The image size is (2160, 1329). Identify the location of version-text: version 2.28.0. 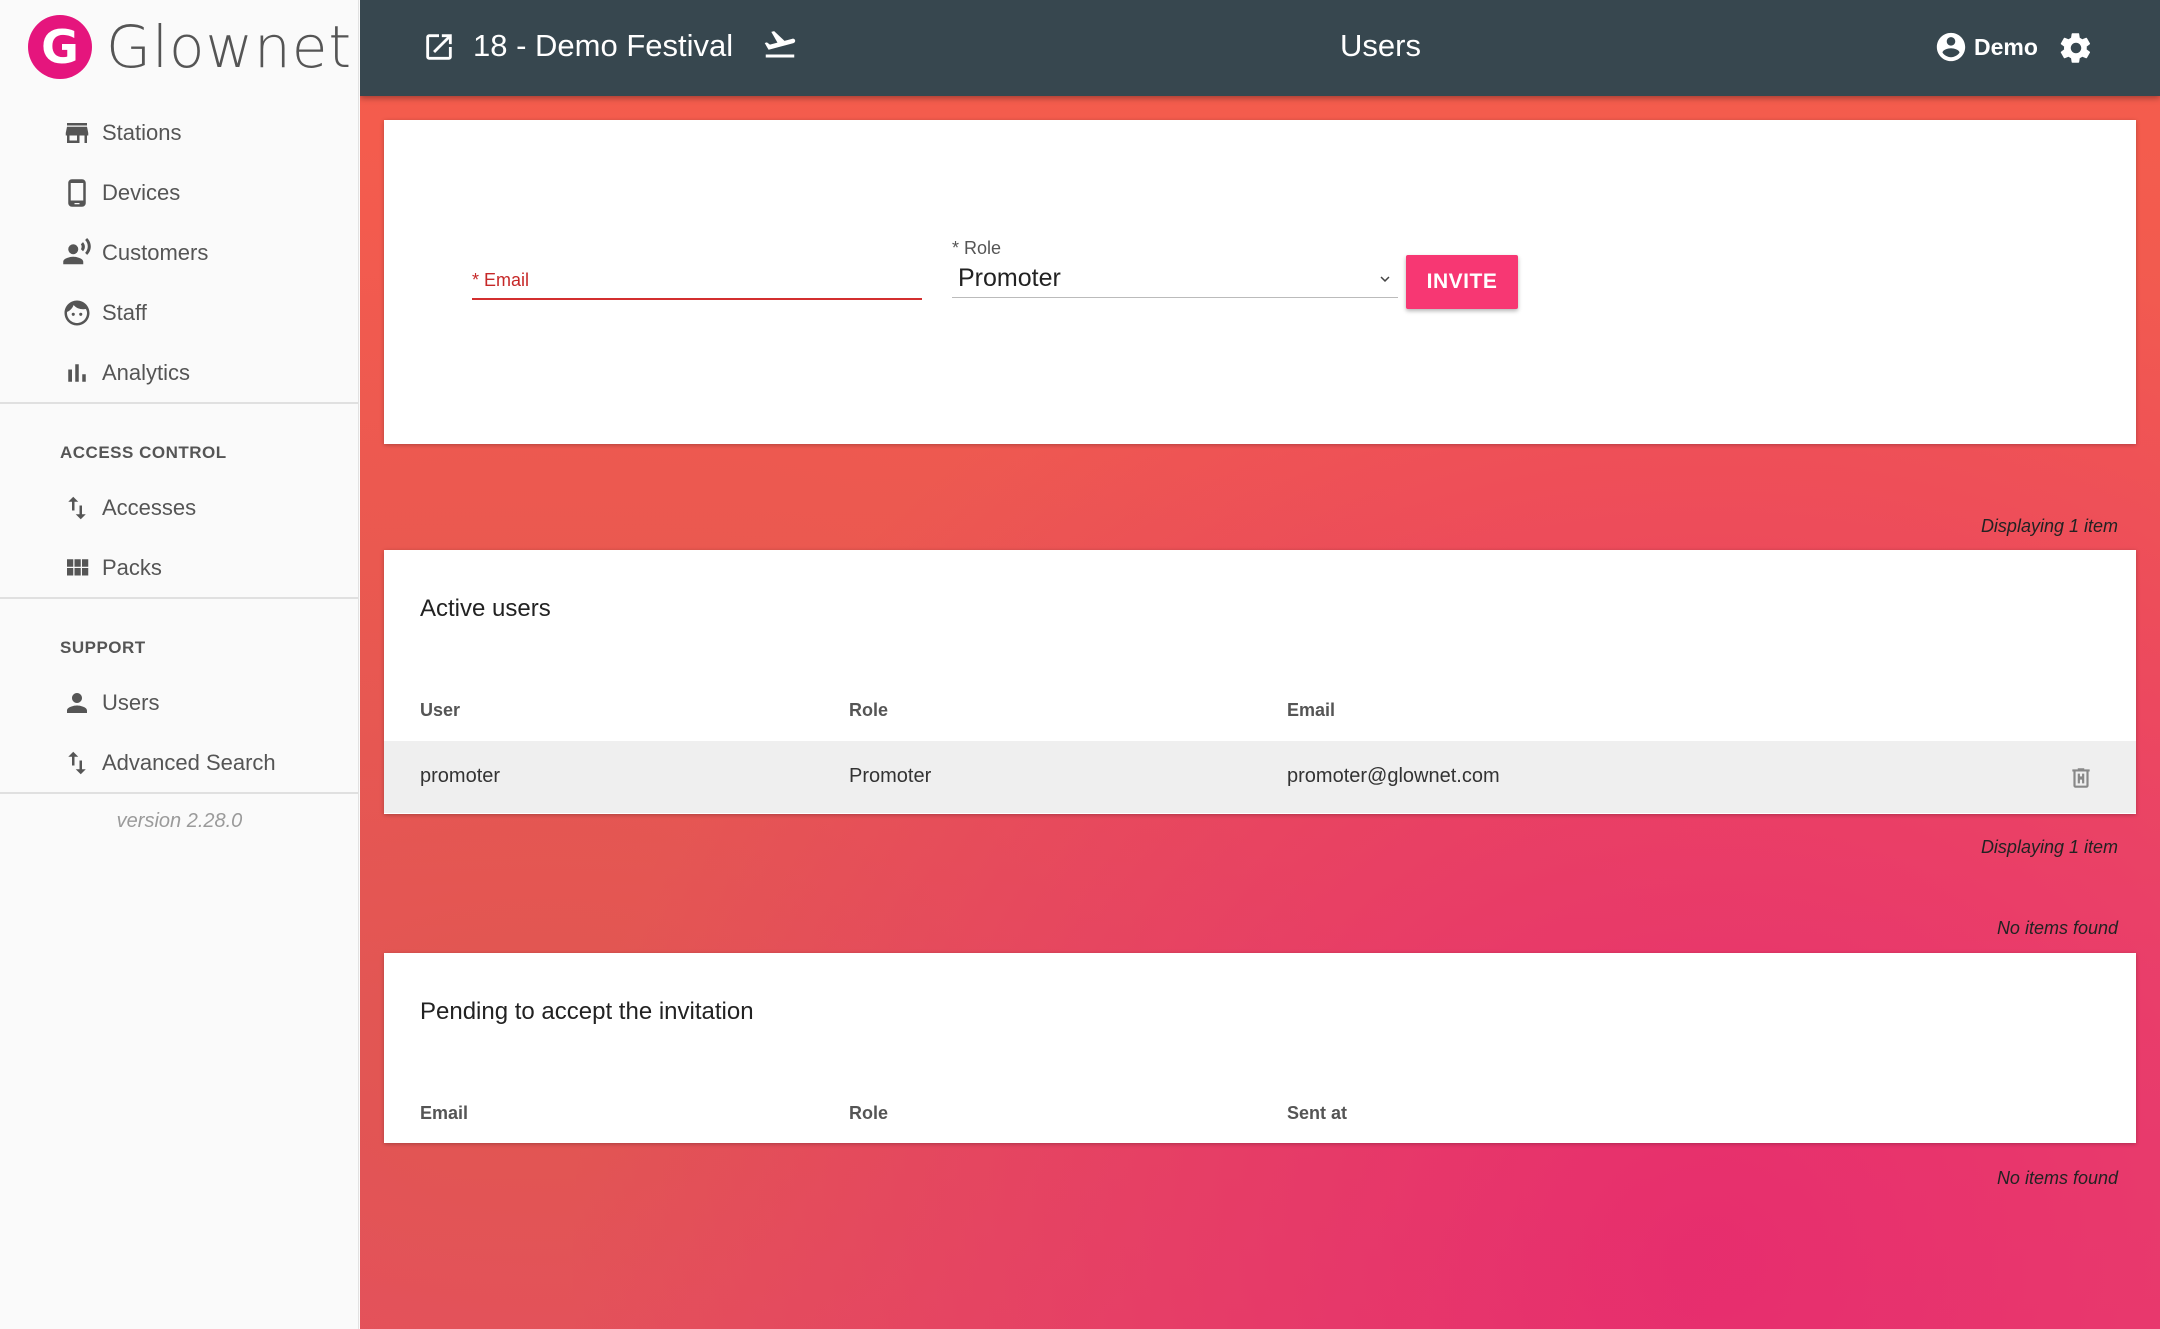
(179, 821).